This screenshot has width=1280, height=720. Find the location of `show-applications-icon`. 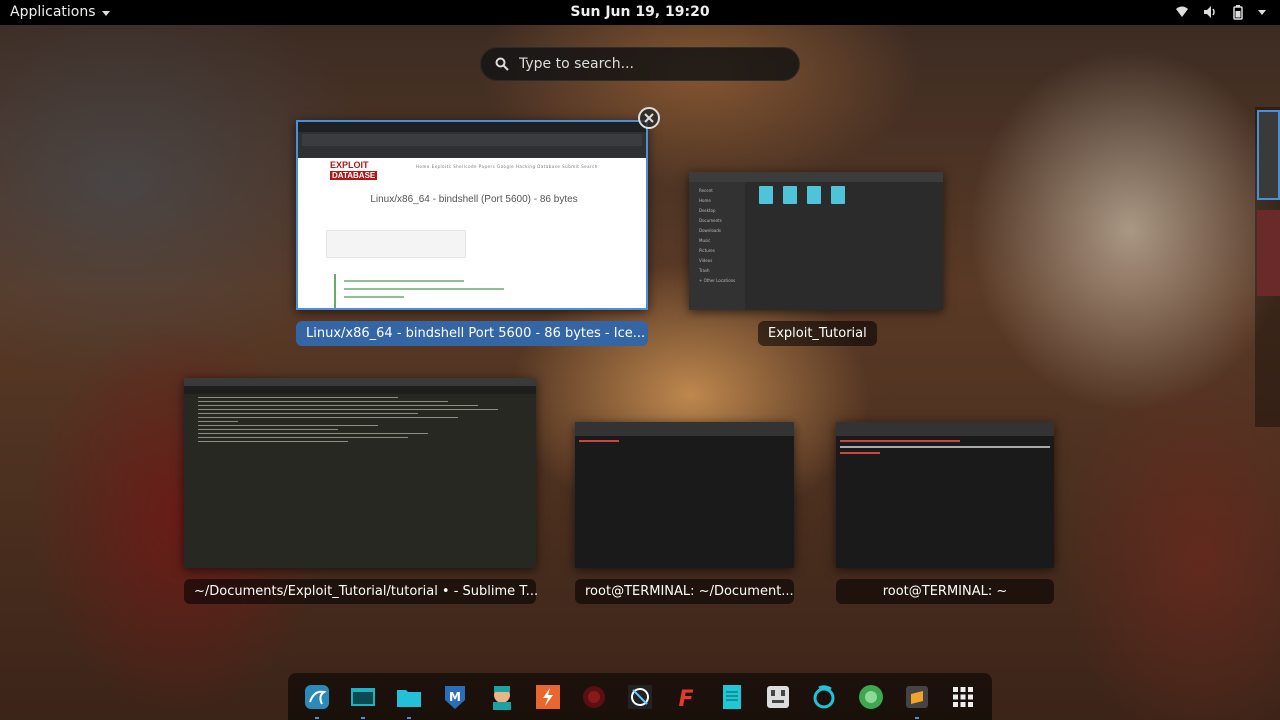

show-applications-icon is located at coordinates (962, 696).